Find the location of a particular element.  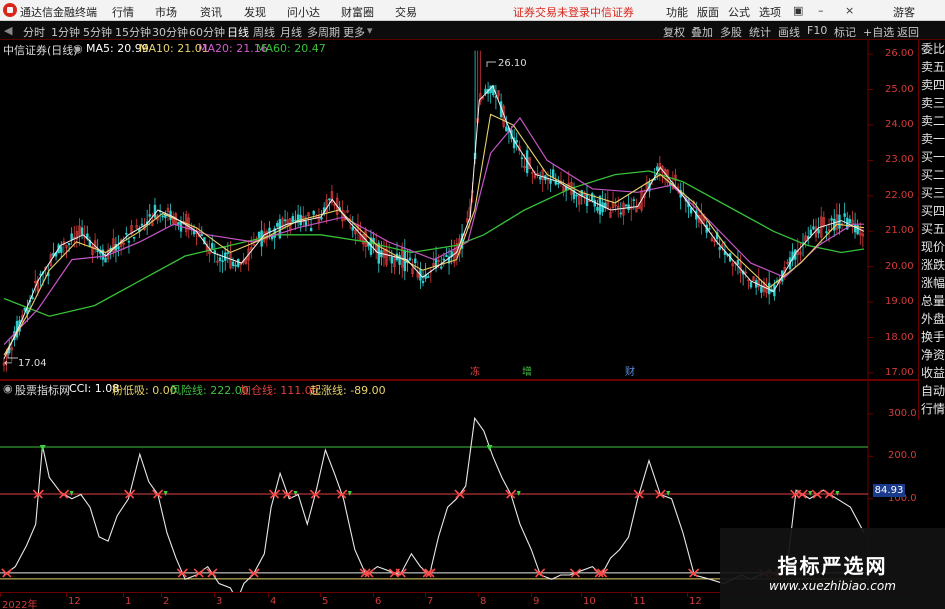

tab-more: 更多 is located at coordinates (354, 32).